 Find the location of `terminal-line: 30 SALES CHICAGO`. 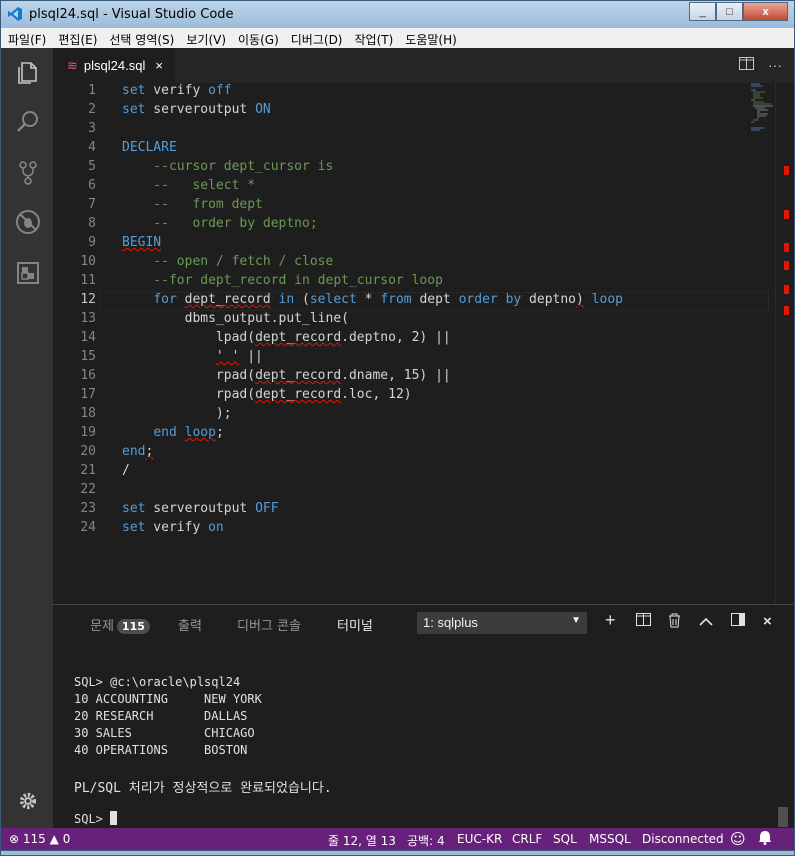

terminal-line: 30 SALES CHICAGO is located at coordinates (164, 733).